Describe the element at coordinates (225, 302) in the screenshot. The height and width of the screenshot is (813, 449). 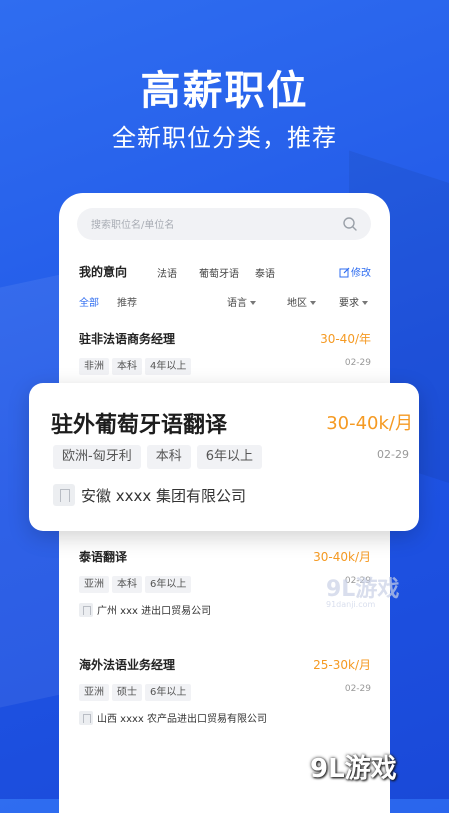
I see `filter-row: 全部 推荐 语言 地区 要求` at that location.